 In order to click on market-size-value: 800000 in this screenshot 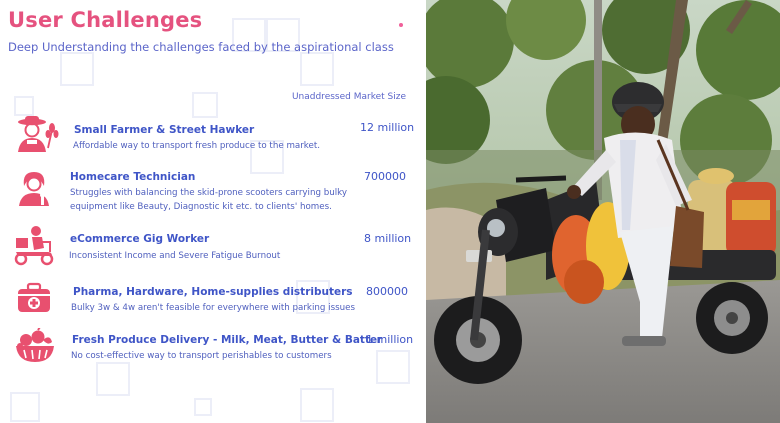, I will do `click(387, 291)`.